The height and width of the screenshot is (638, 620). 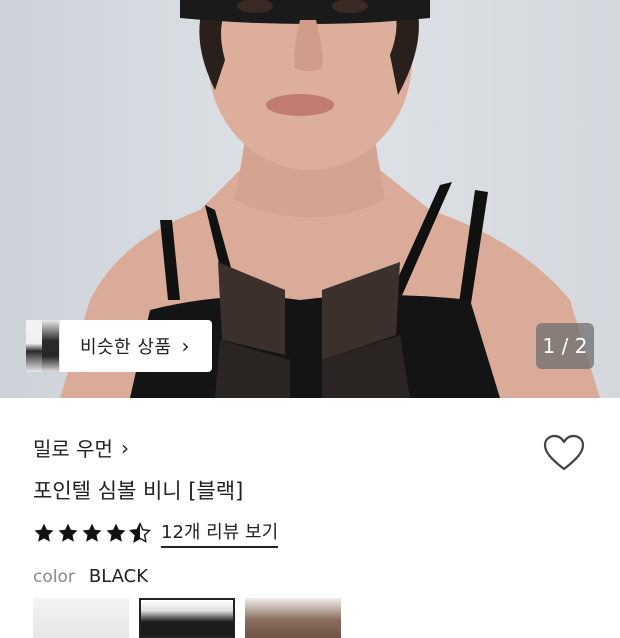 I want to click on similar-products-label: 비슷한 상품, so click(x=126, y=347).